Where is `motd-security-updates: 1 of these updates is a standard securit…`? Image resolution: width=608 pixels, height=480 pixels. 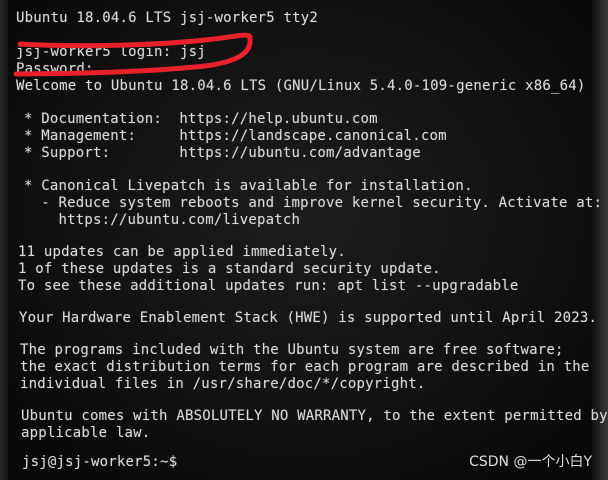 motd-security-updates: 1 of these updates is a standard securit… is located at coordinates (229, 269).